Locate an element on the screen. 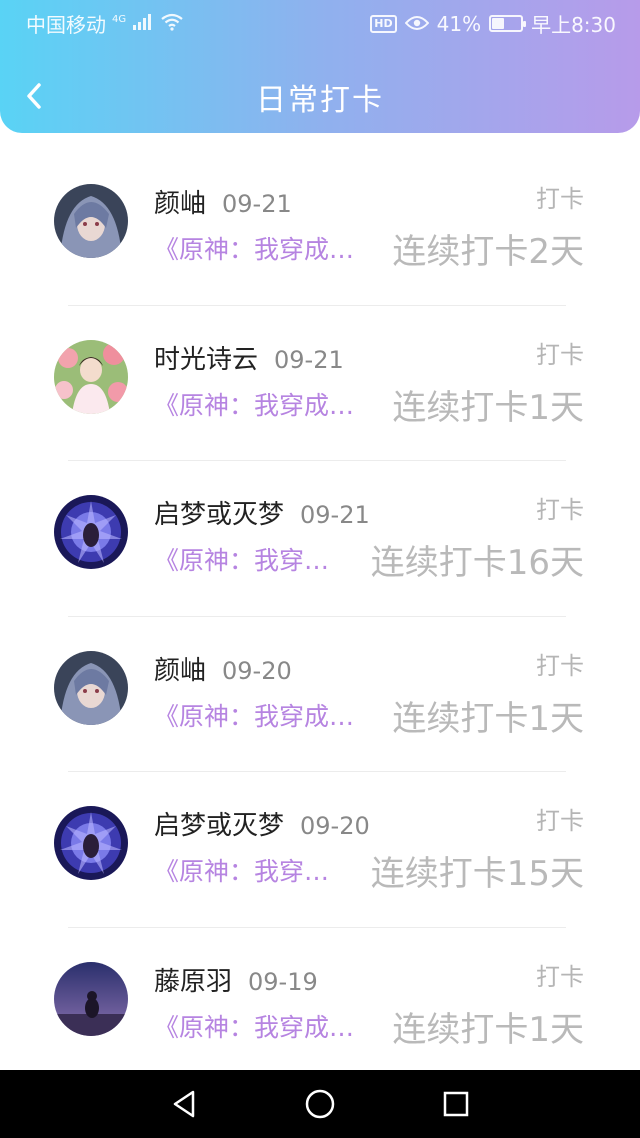  battery-fill is located at coordinates (498, 23).